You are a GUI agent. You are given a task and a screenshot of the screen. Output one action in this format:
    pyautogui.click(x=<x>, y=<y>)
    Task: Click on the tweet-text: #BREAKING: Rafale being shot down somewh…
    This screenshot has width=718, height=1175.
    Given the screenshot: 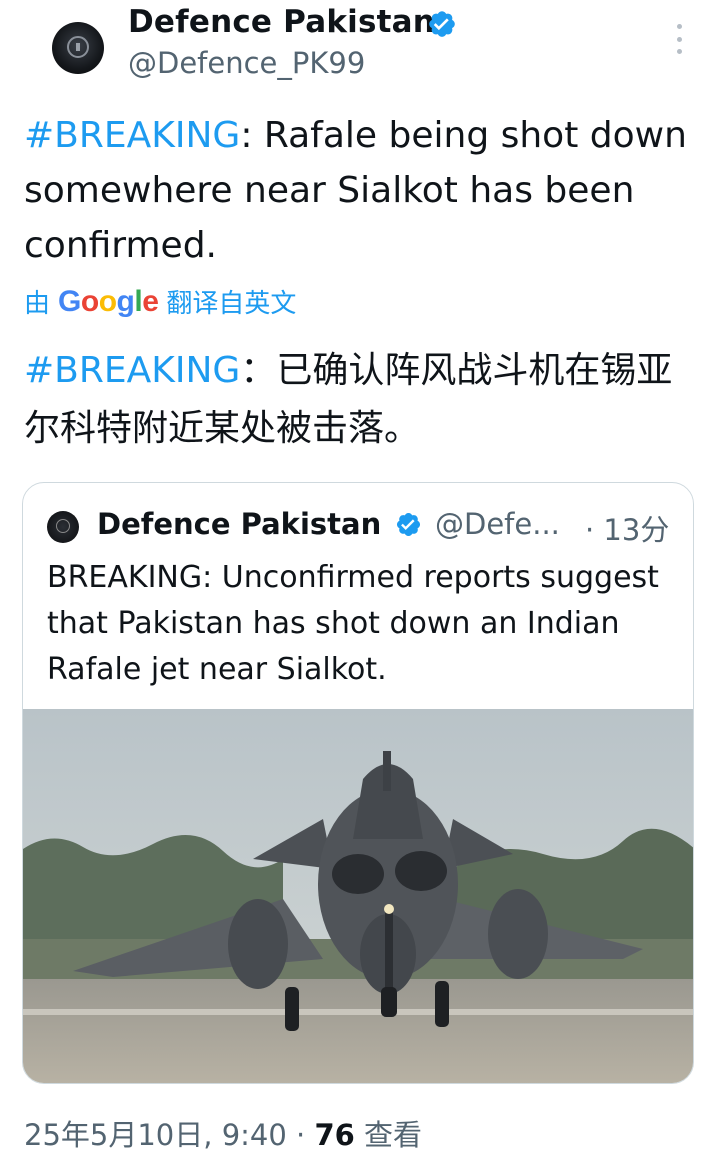 What is the action you would take?
    pyautogui.click(x=359, y=190)
    